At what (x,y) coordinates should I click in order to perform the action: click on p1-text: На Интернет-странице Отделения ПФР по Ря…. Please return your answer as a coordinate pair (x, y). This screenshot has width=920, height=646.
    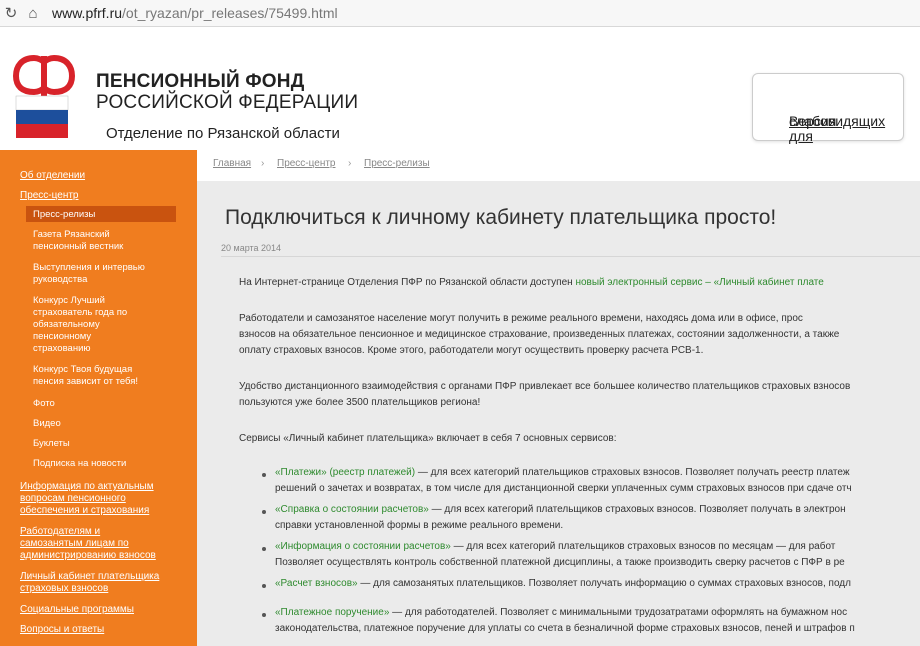
    Looking at the image, I should click on (407, 282).